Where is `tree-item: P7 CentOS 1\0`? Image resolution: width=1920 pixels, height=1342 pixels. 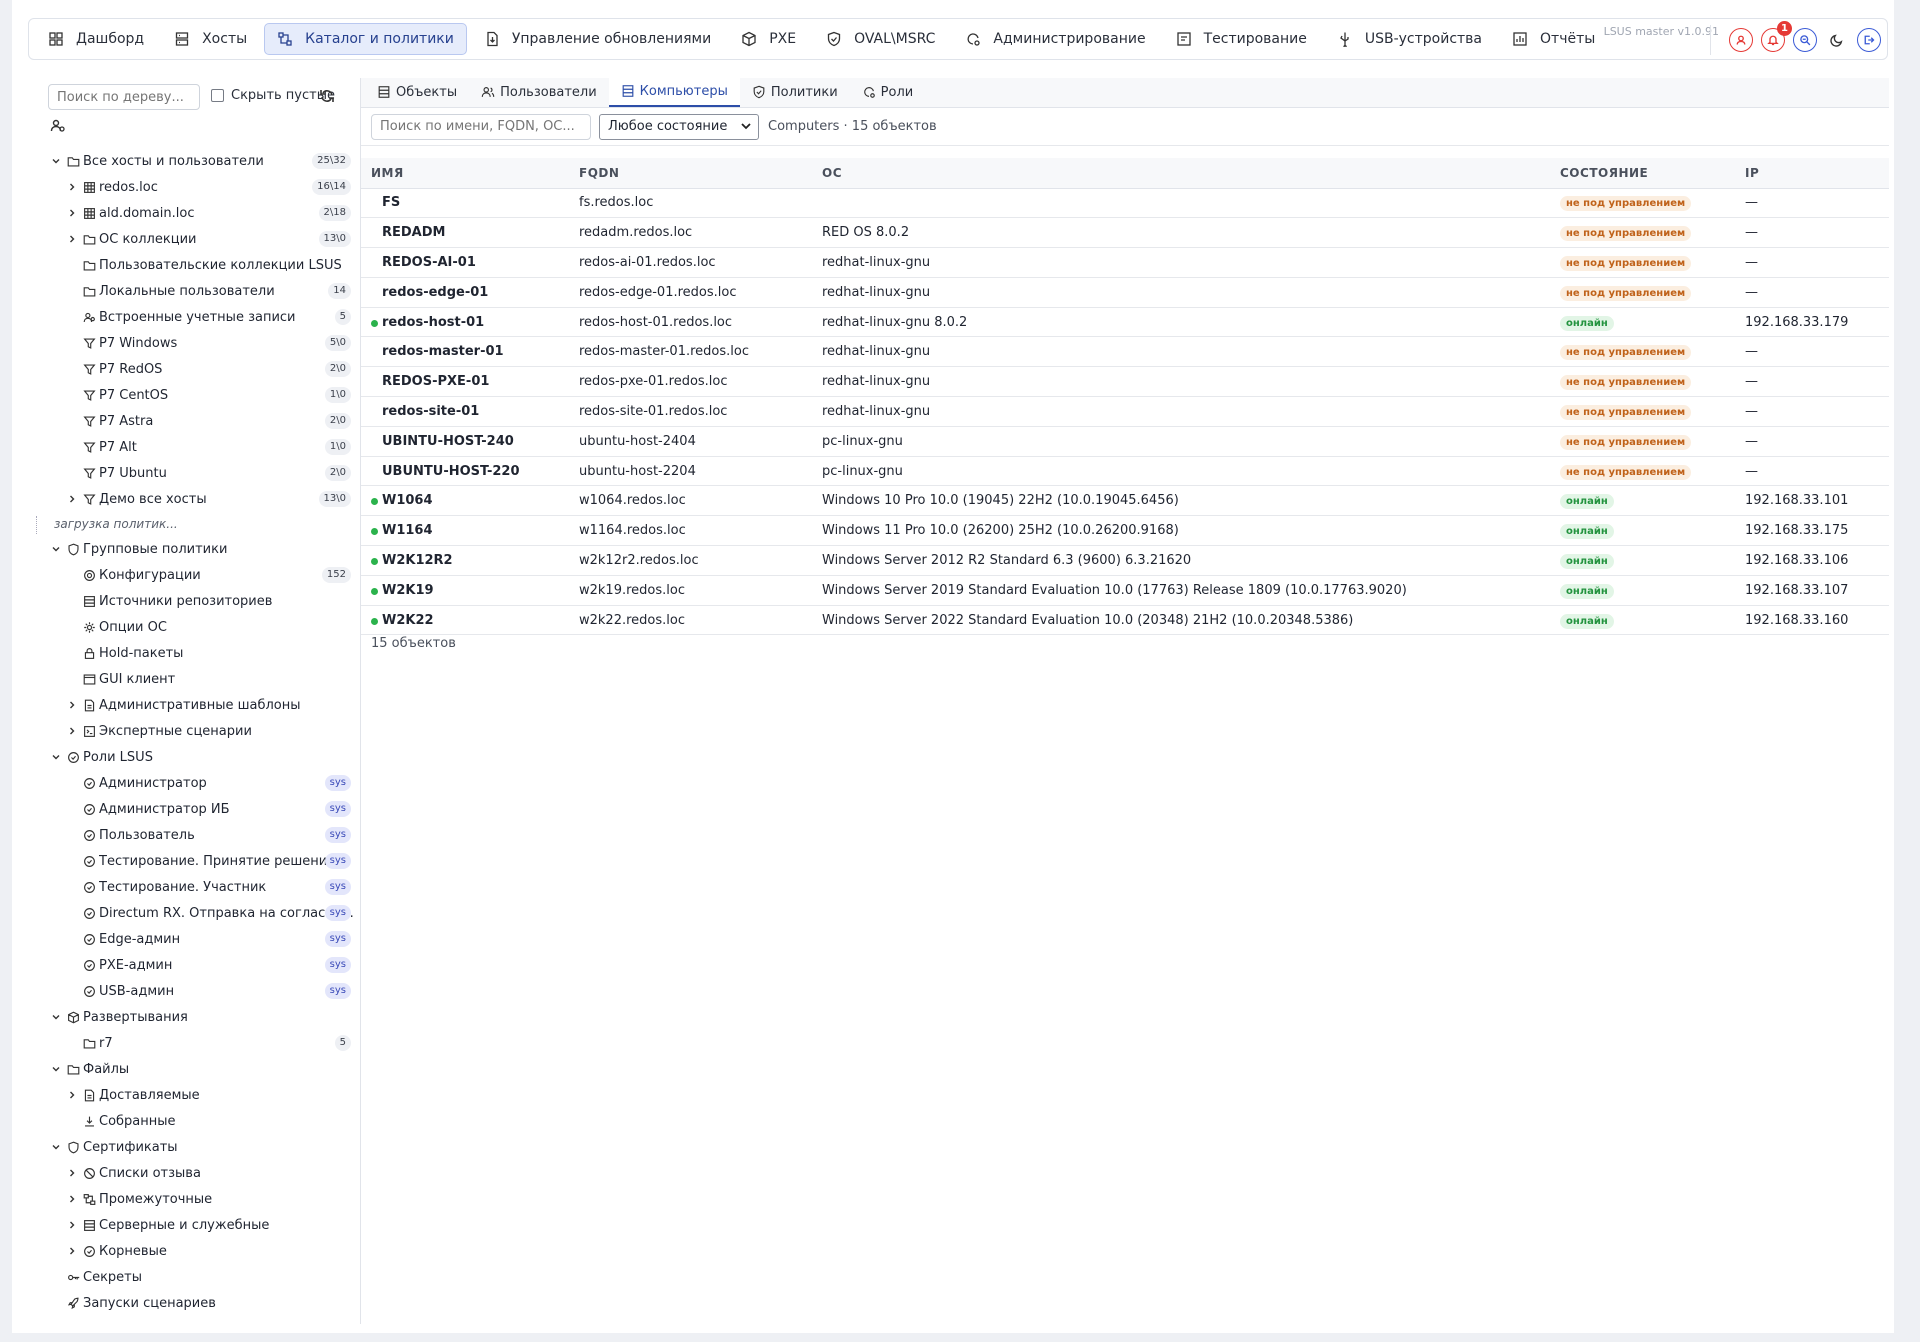 tree-item: P7 CentOS 1\0 is located at coordinates (194, 395).